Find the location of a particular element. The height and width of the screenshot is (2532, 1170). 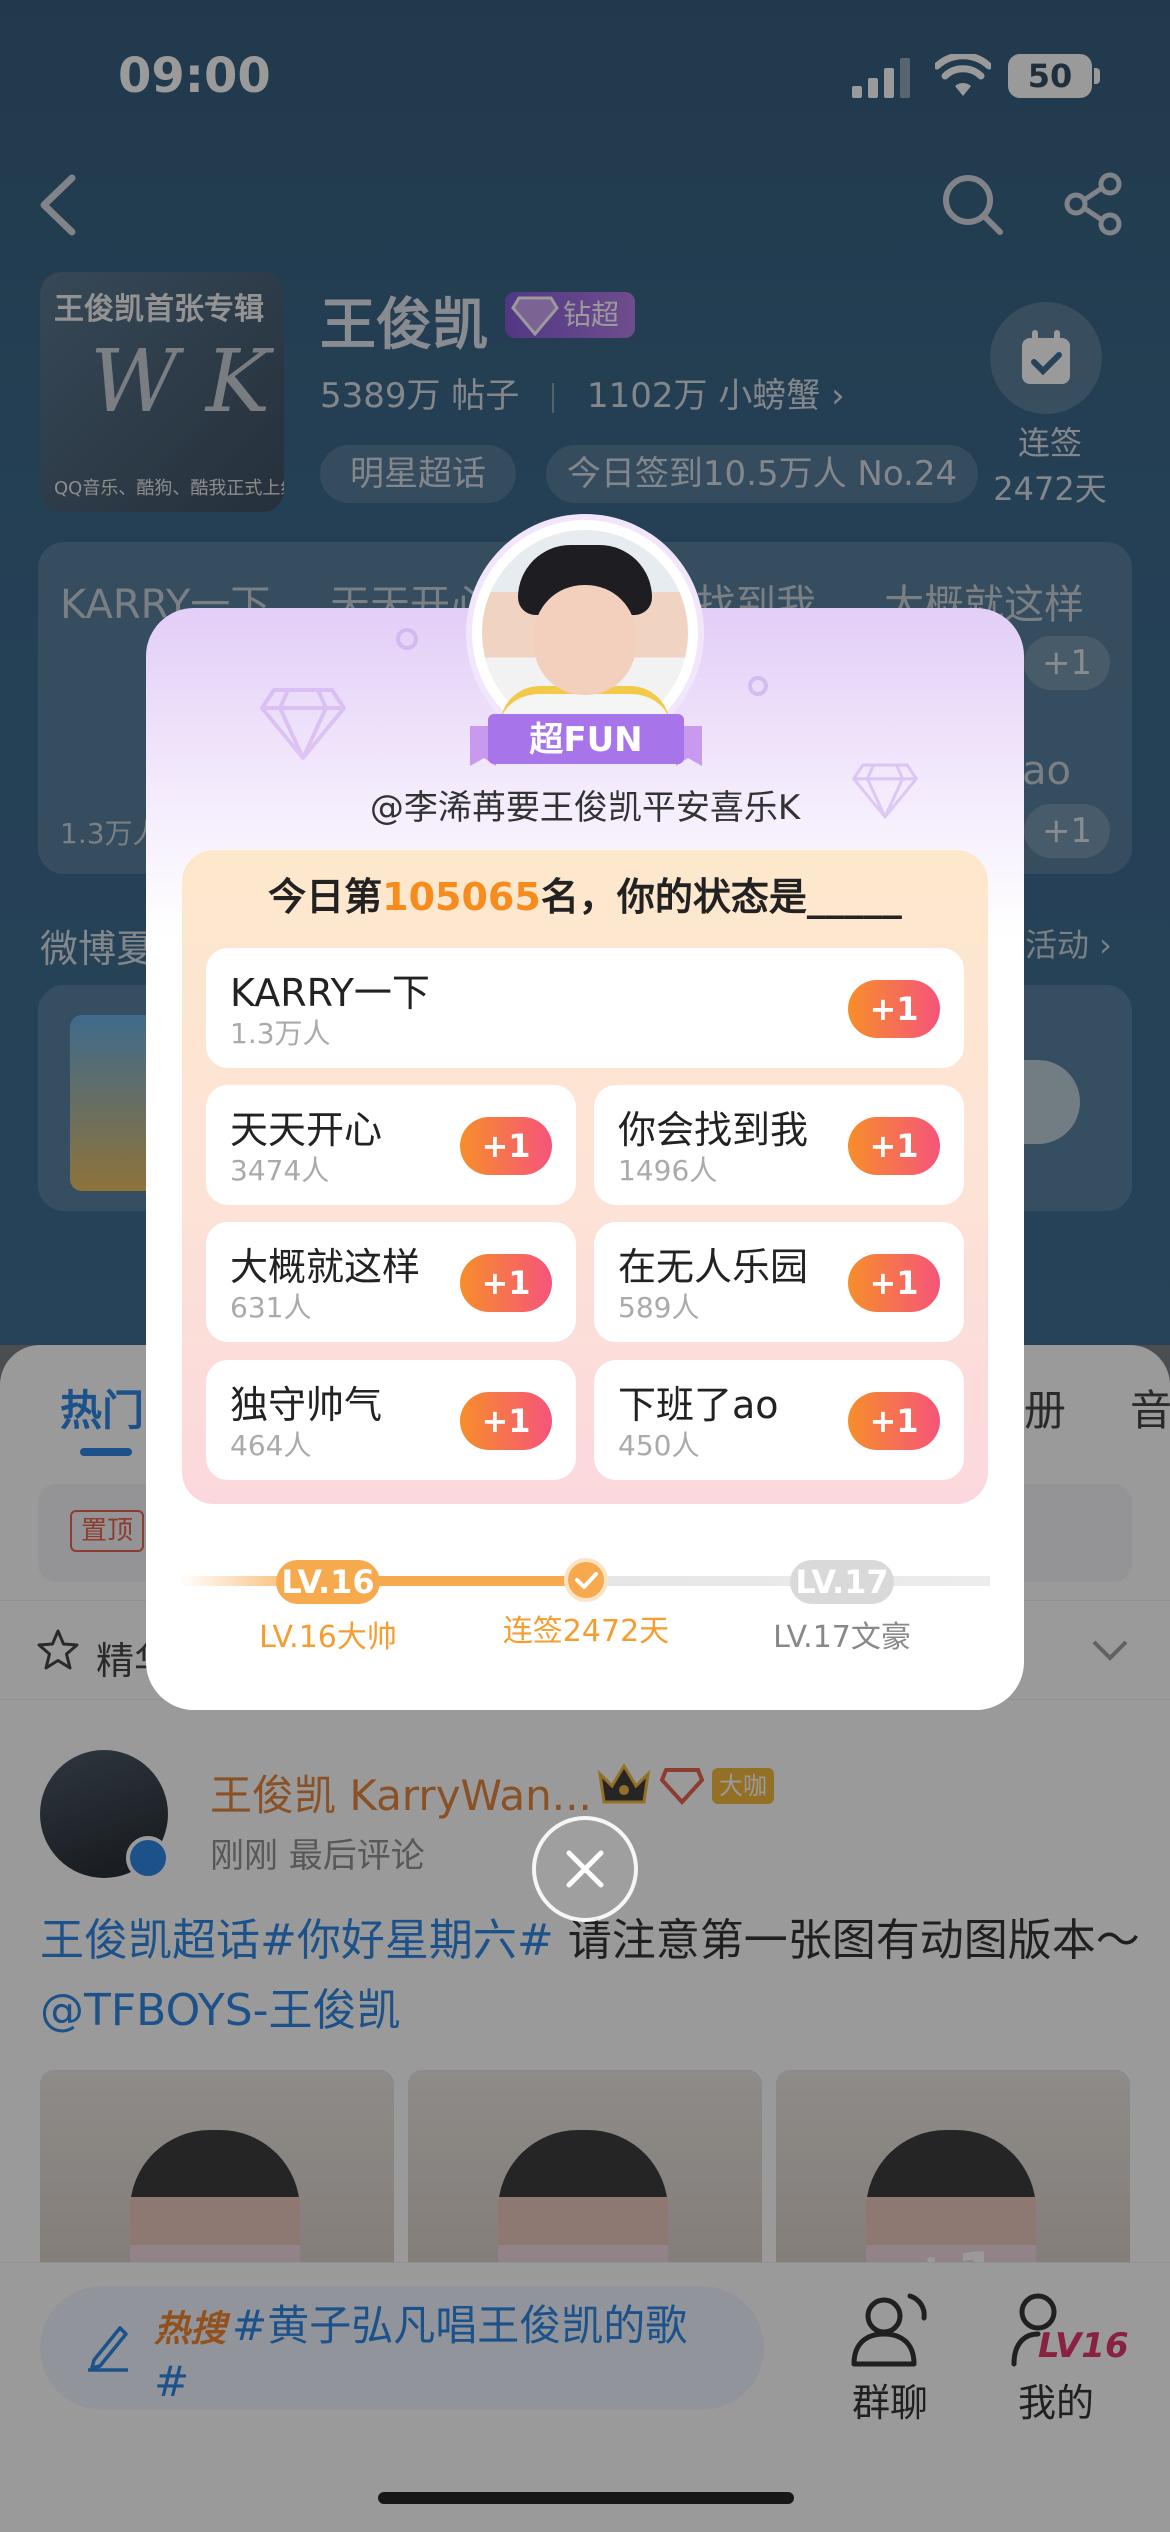

vote-option-name: 你会找到我 is located at coordinates (713, 1130).